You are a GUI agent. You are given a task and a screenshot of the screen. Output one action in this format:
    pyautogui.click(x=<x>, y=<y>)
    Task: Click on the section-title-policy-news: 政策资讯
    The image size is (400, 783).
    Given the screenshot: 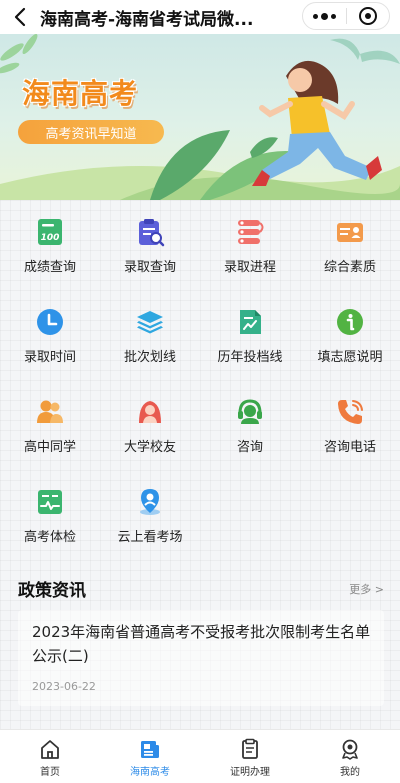 What is the action you would take?
    pyautogui.click(x=52, y=591)
    